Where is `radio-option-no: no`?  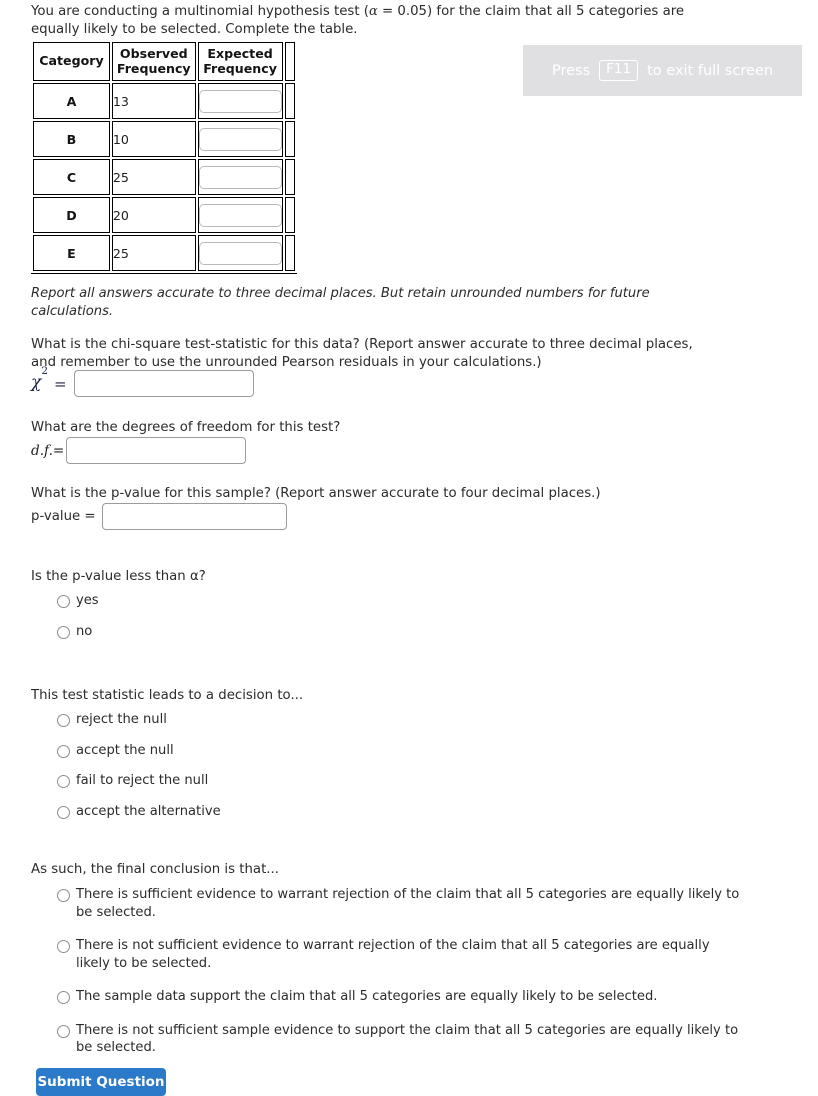
radio-option-no: no is located at coordinates (257, 632).